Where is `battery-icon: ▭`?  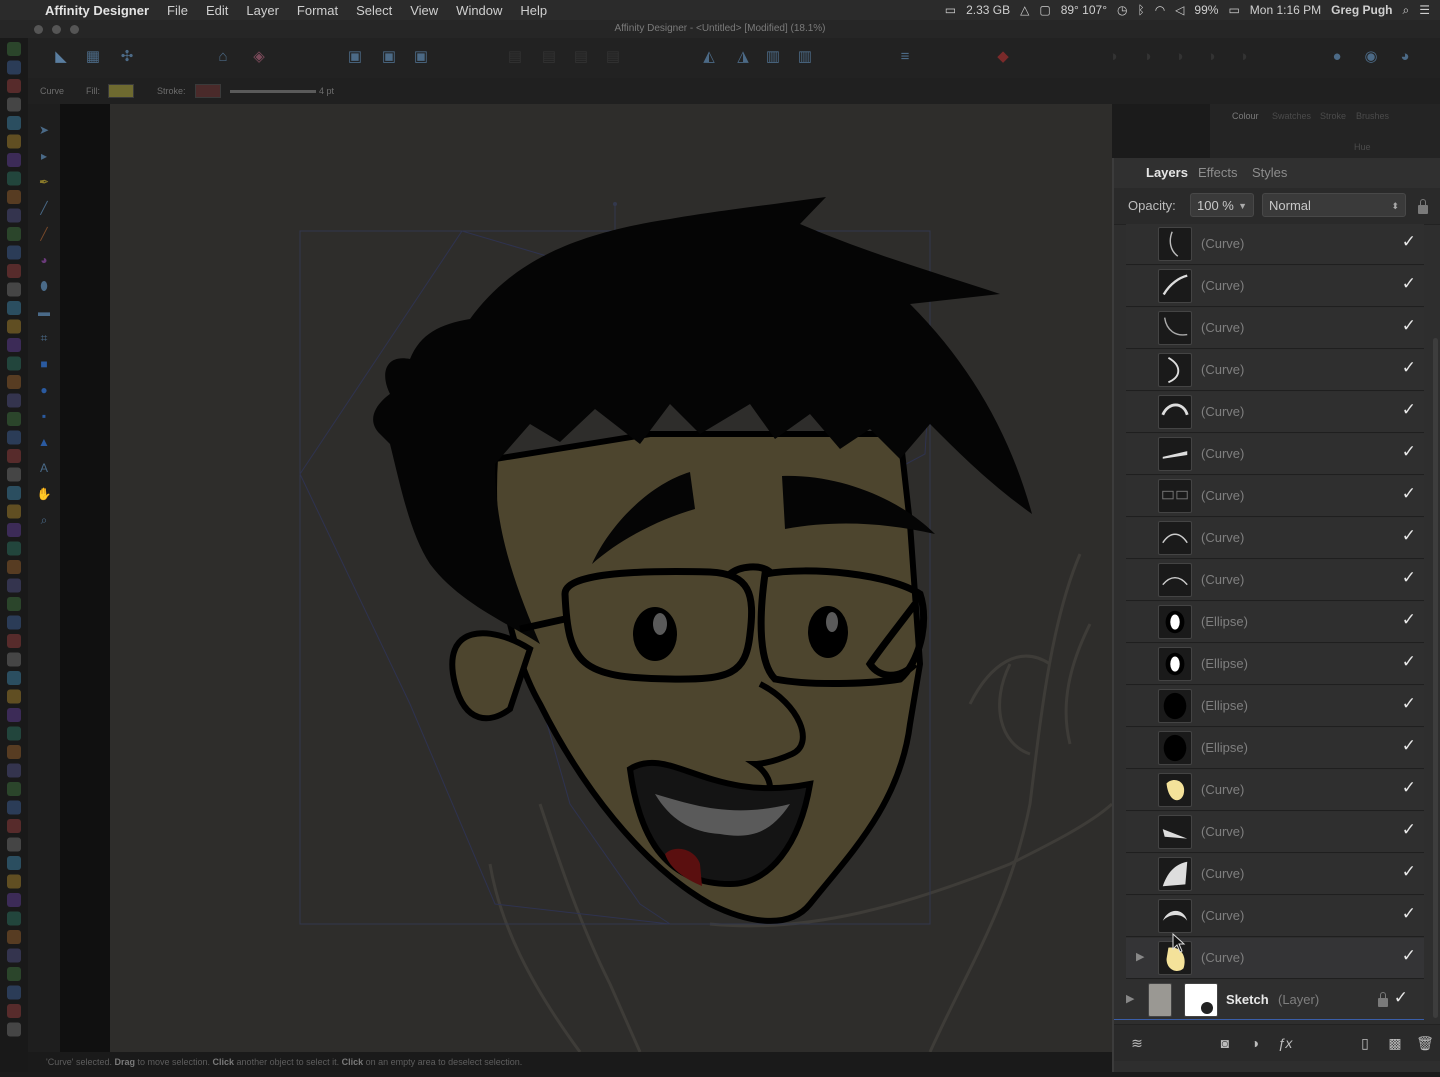
battery-icon: ▭ is located at coordinates (1233, 10).